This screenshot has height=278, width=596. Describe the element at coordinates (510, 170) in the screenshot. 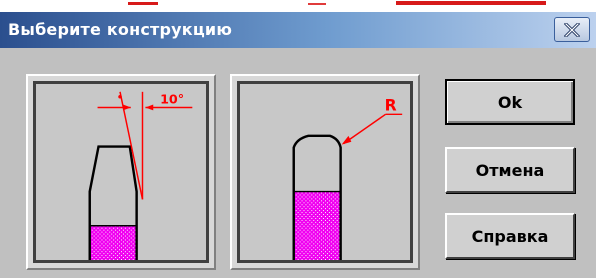

I see `cancel-button: Отмена` at that location.